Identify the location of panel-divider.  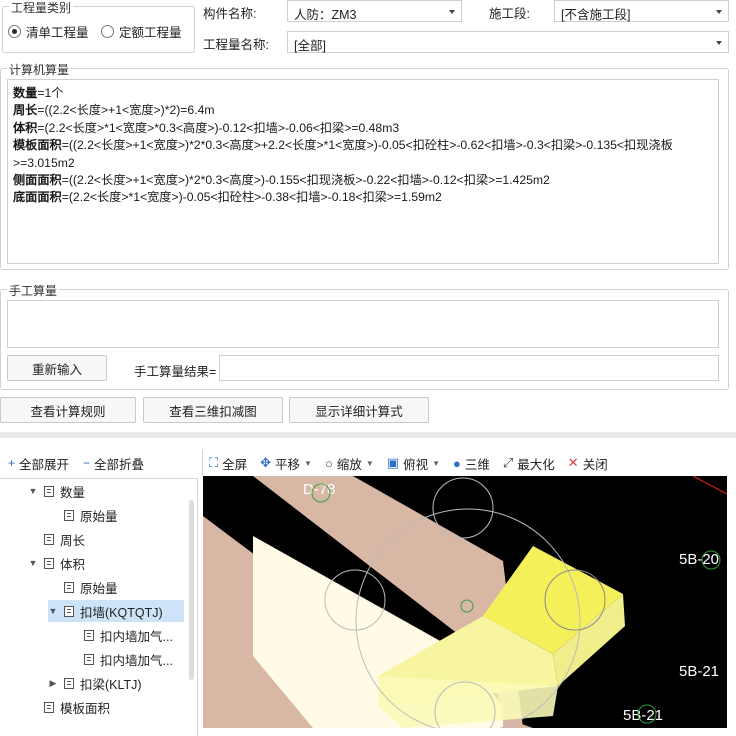
(368, 435).